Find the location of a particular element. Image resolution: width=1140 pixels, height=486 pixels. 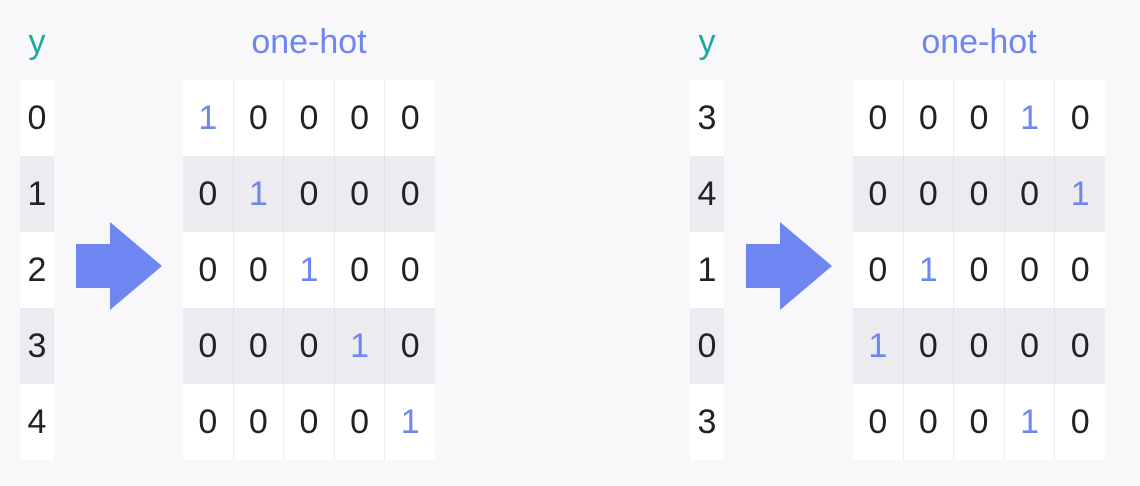

y-column: 3 4 1 0 3 is located at coordinates (707, 270).